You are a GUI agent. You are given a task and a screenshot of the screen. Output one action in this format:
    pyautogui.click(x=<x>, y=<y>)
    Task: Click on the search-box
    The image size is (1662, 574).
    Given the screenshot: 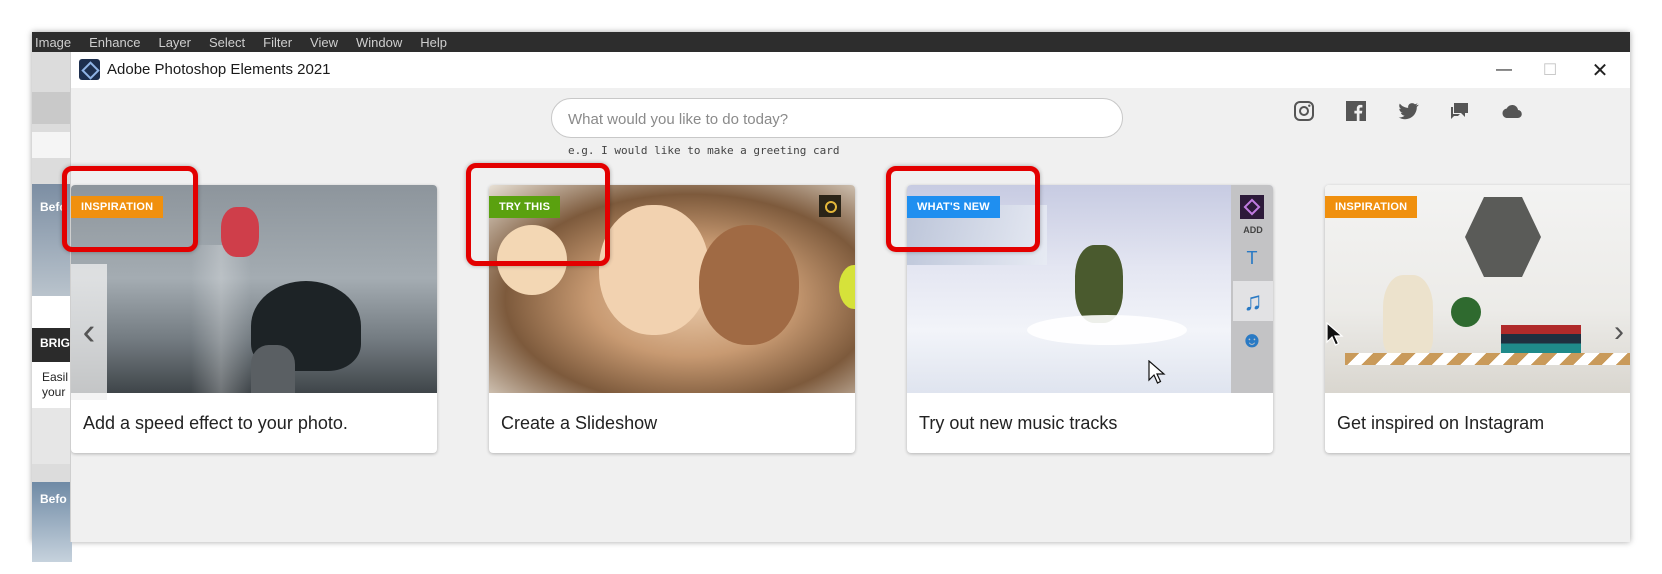 What is the action you would take?
    pyautogui.click(x=837, y=118)
    